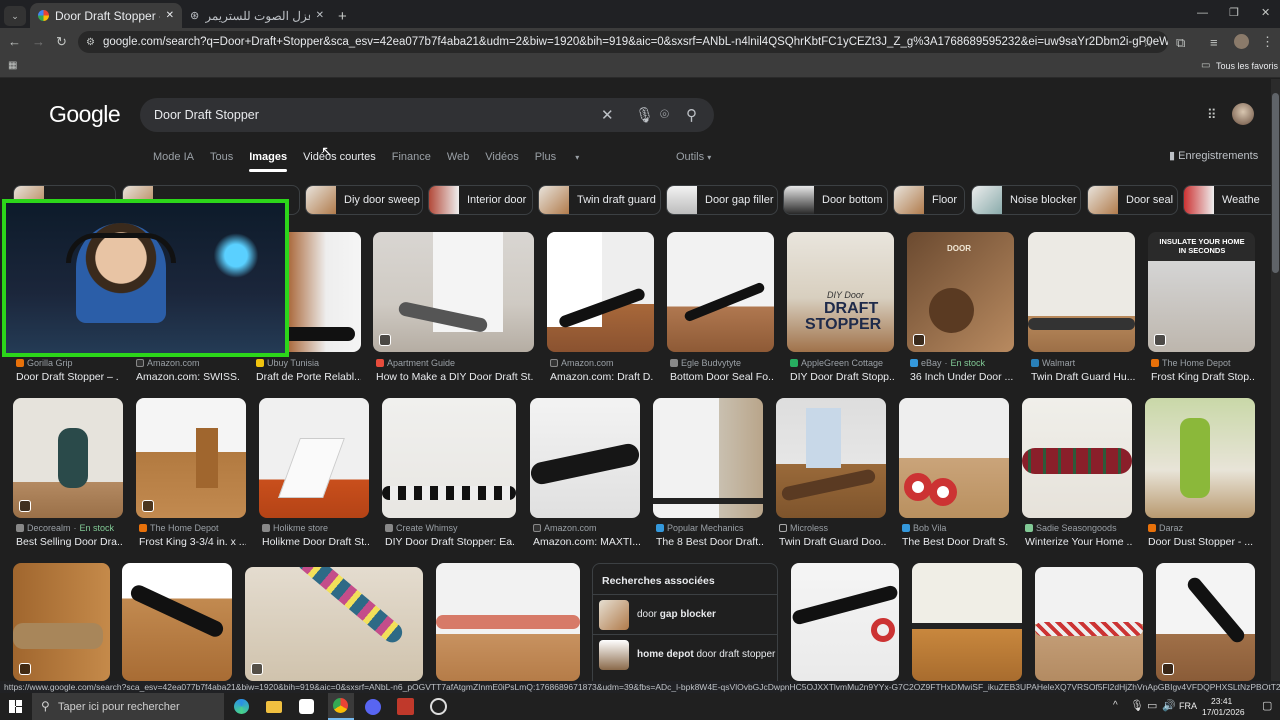 The width and height of the screenshot is (1280, 720). I want to click on tab-finance: Finance, so click(411, 157).